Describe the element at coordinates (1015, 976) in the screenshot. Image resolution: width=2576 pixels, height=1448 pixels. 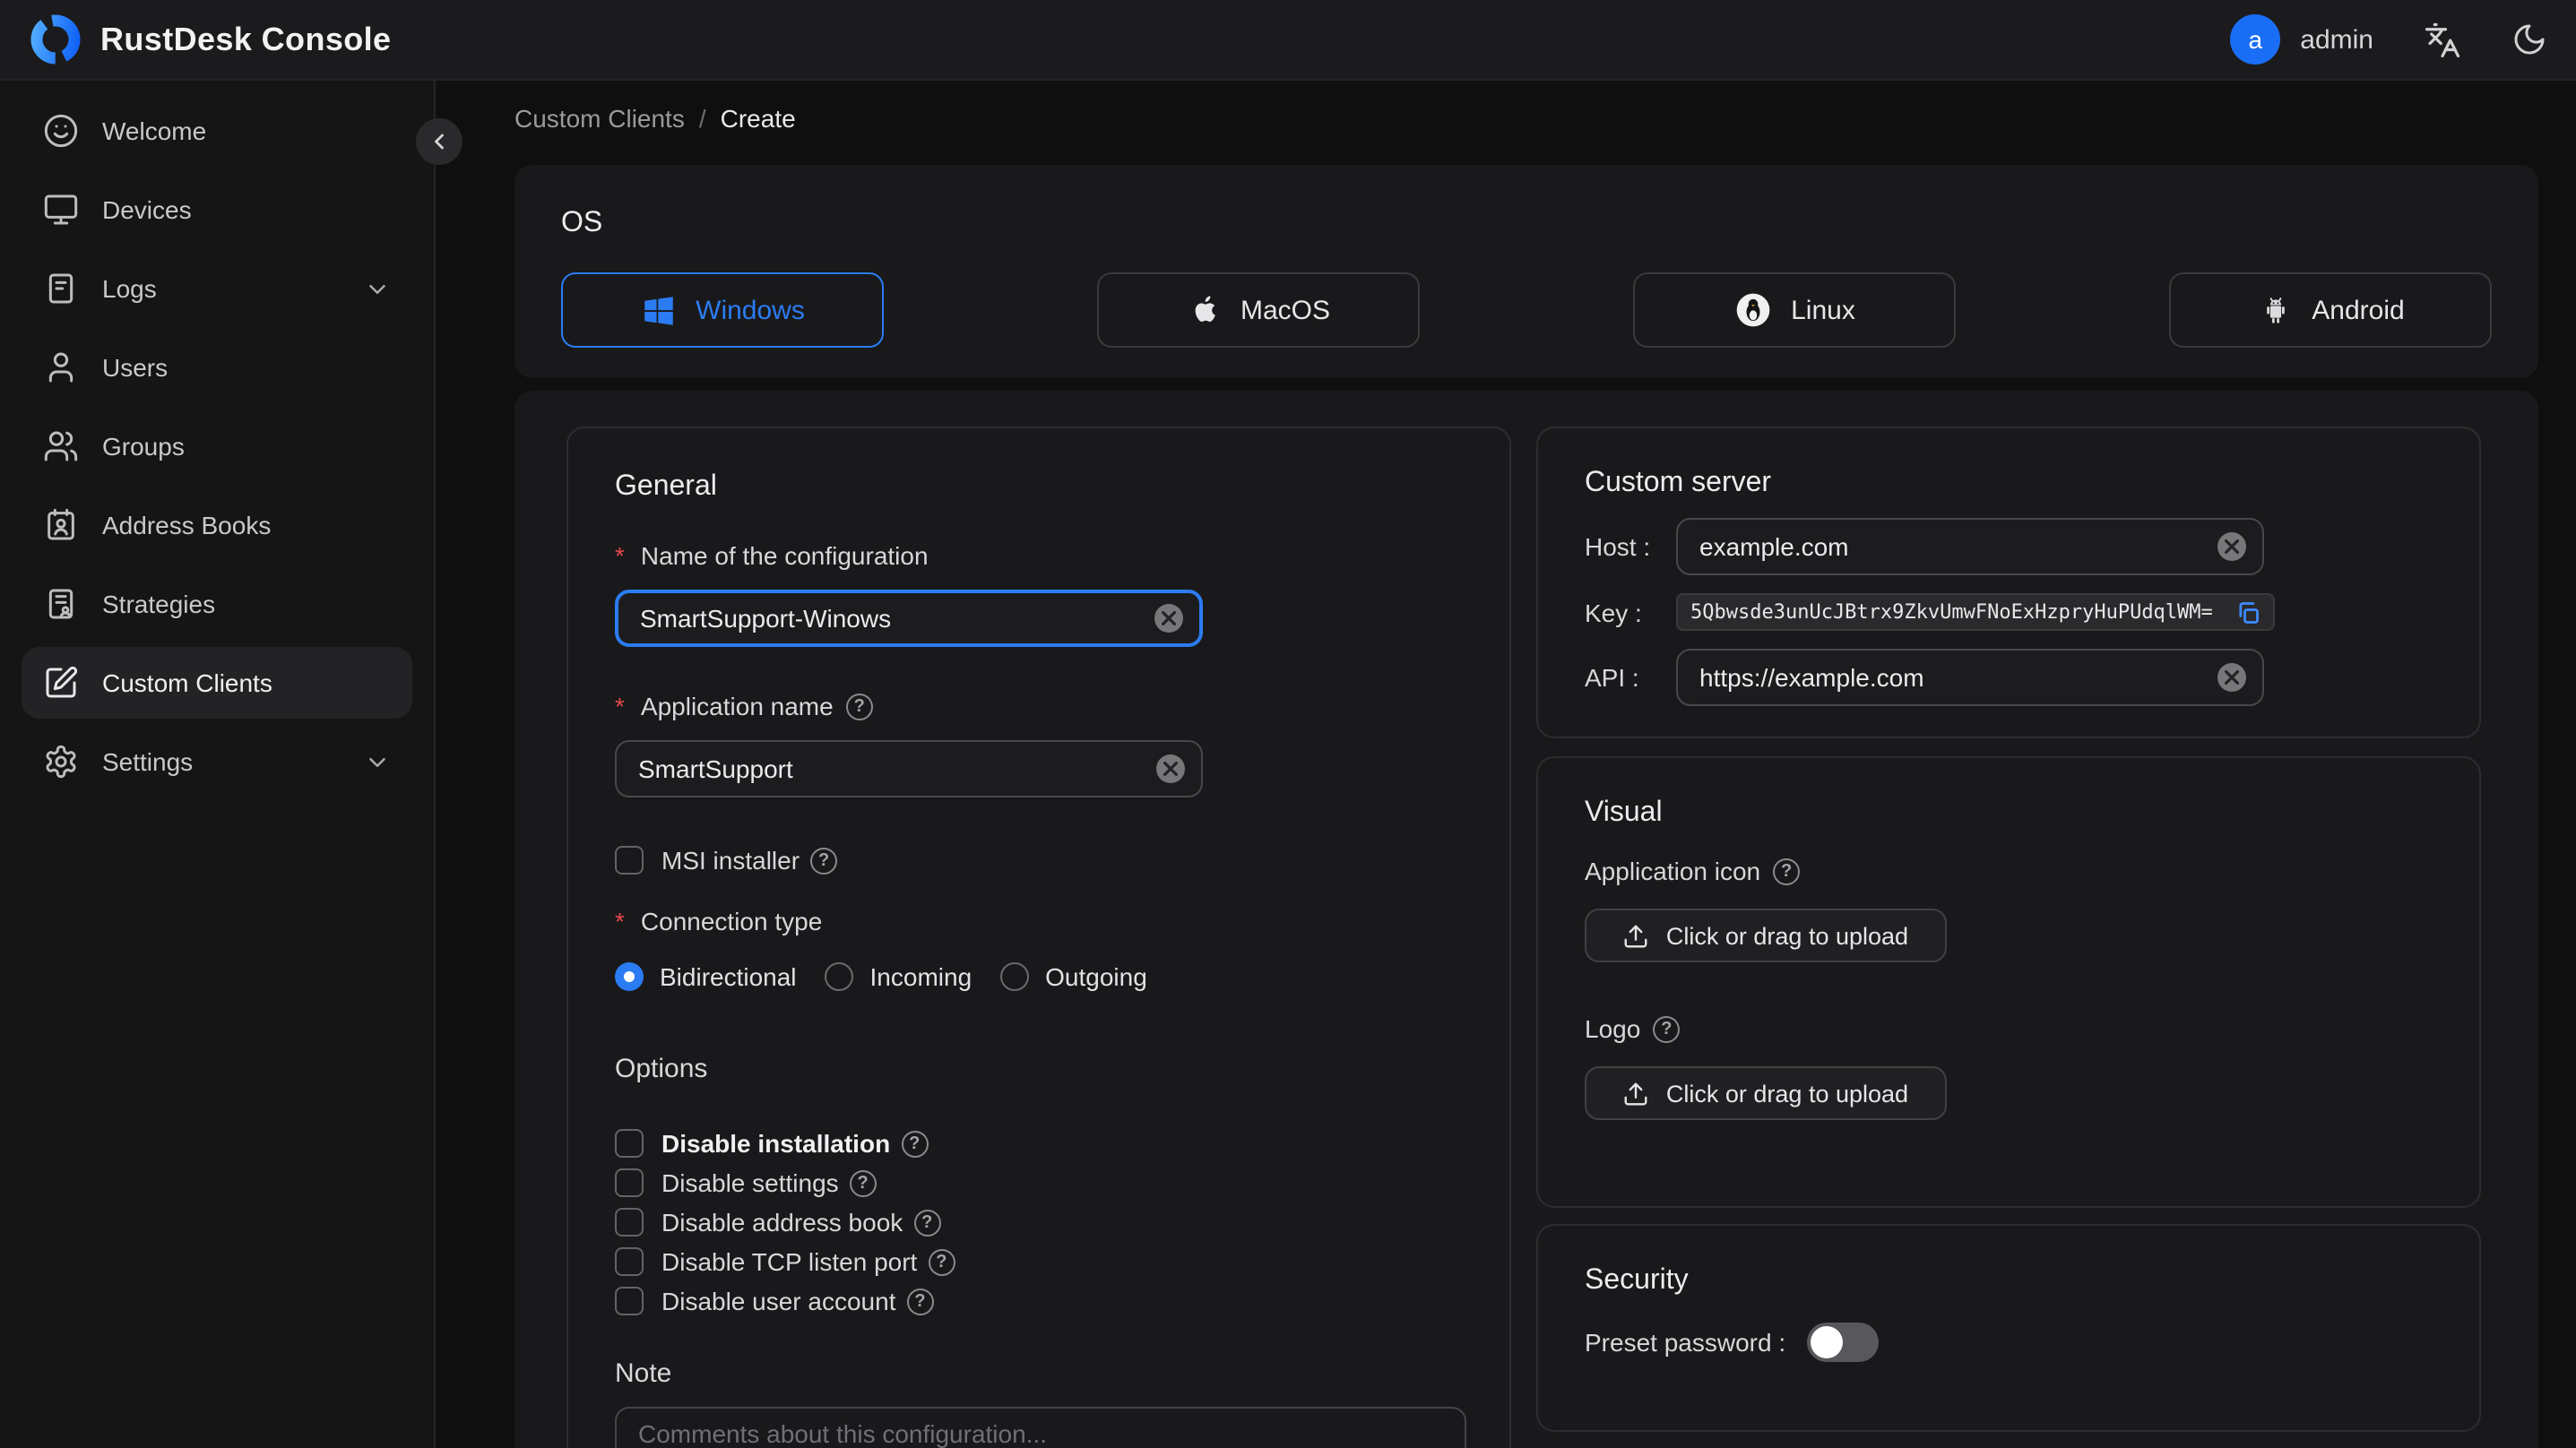
I see `radio-button` at that location.